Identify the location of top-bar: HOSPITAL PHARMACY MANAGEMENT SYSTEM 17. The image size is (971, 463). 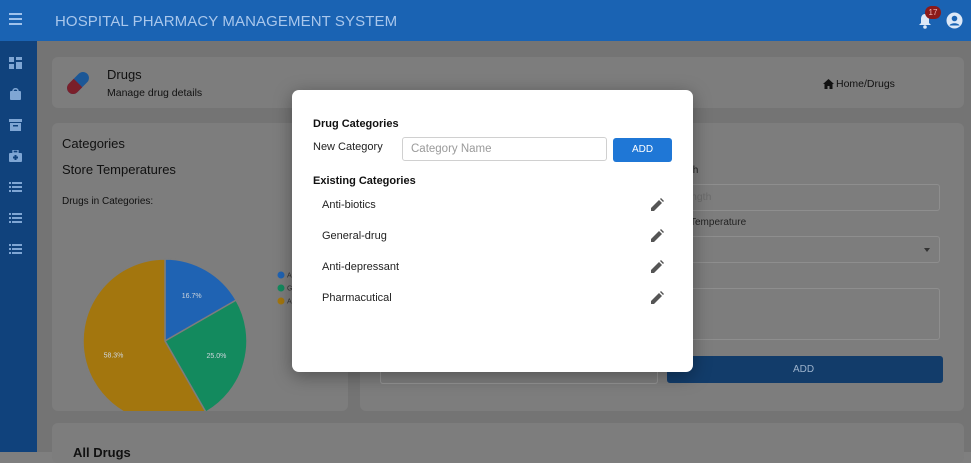
(485, 20).